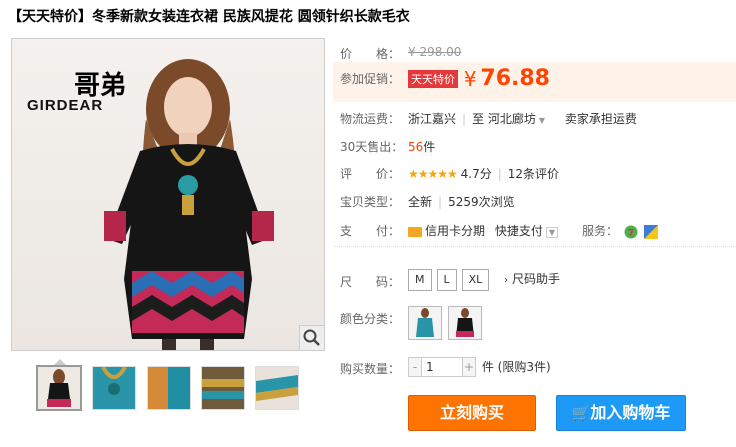 This screenshot has width=736, height=447. What do you see at coordinates (621, 413) in the screenshot?
I see `add-to-cart-button: 🛒加入购物车` at bounding box center [621, 413].